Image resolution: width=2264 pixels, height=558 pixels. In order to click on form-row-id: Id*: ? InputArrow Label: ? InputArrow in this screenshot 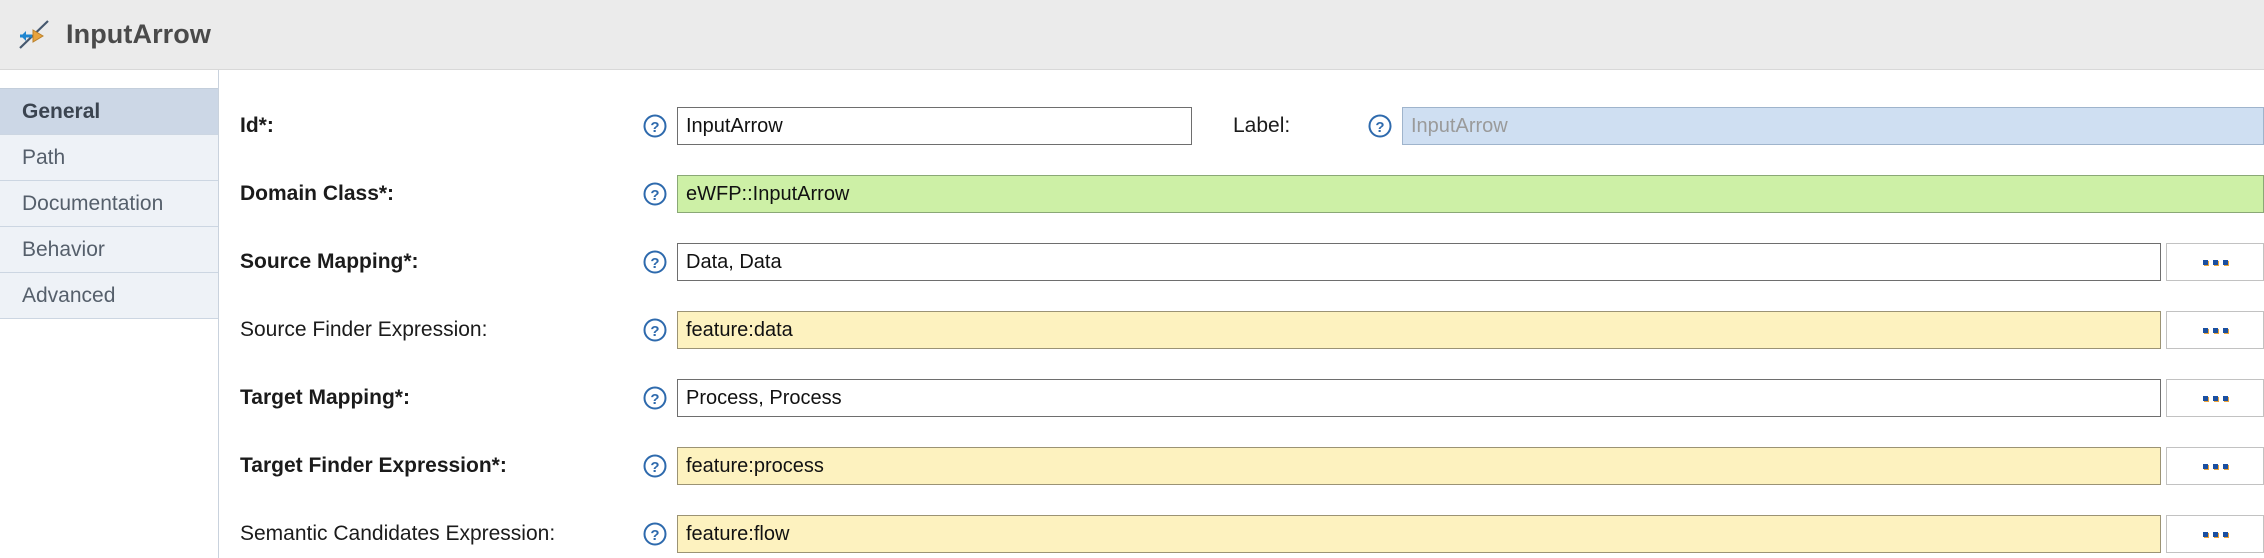, I will do `click(1241, 126)`.